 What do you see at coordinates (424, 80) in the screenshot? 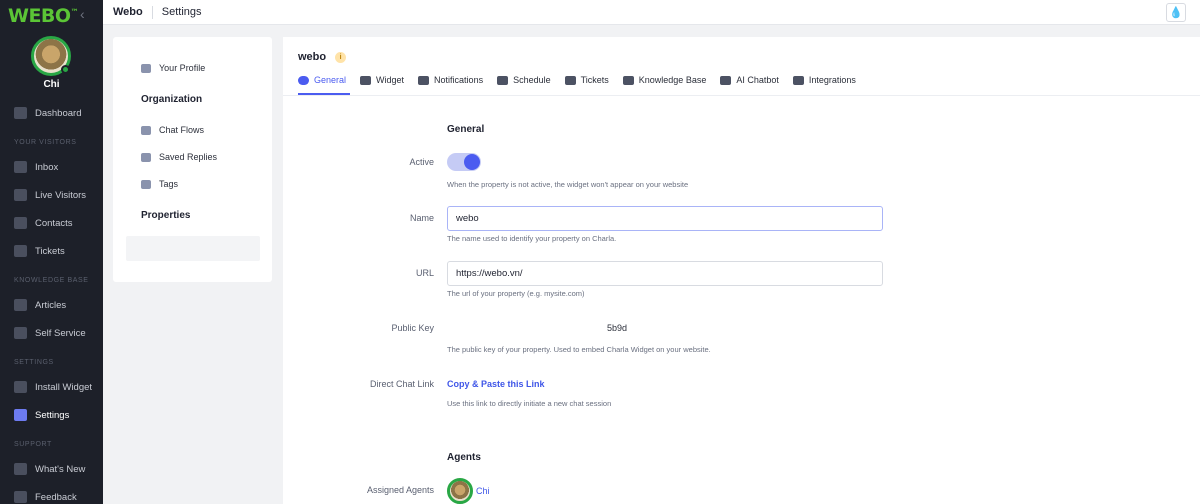
I see `bell-icon` at bounding box center [424, 80].